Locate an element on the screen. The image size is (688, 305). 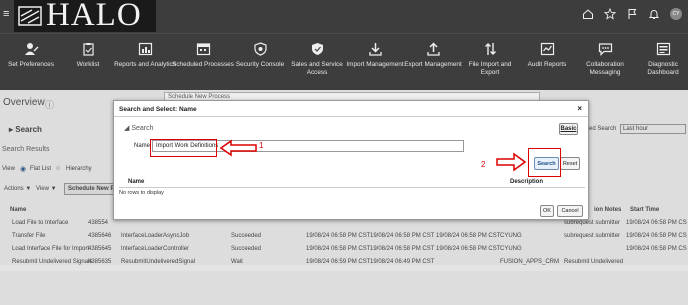
annotation-arrow-left-icon is located at coordinates (238, 148).